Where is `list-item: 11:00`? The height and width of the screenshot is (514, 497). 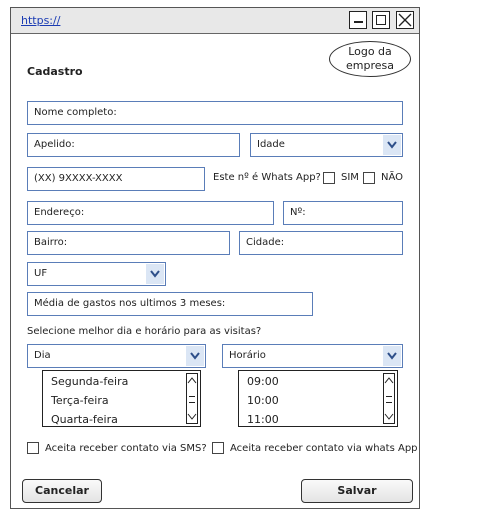 list-item: 11:00 is located at coordinates (263, 419).